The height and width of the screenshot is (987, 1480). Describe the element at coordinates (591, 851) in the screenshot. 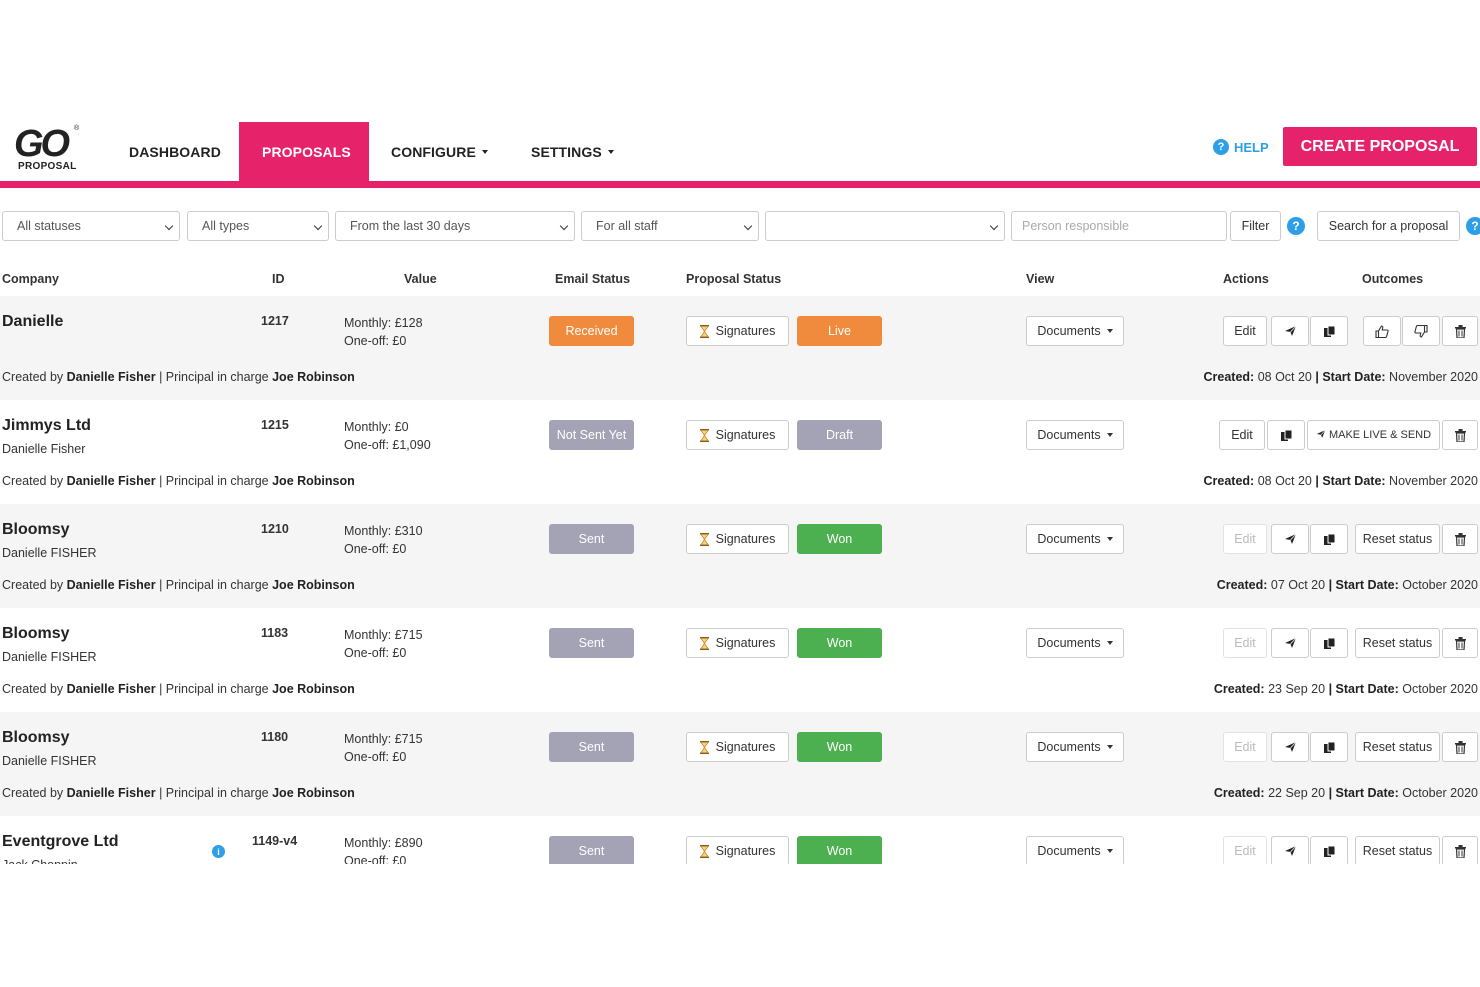

I see `email-status-badge: Sent` at that location.